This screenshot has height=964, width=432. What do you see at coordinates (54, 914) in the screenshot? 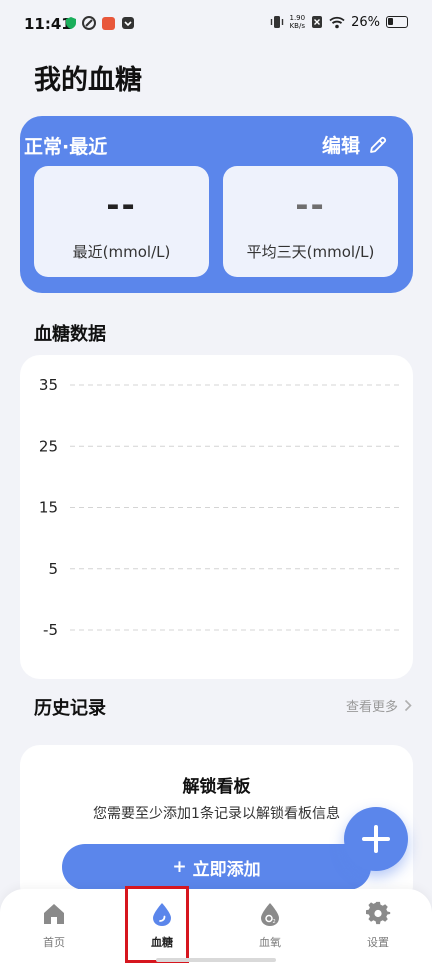
I see `home-icon` at bounding box center [54, 914].